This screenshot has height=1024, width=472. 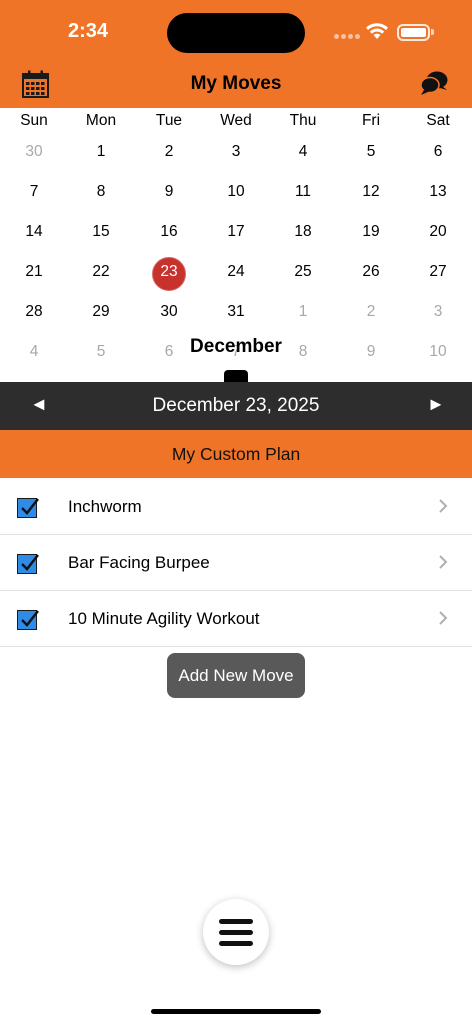 What do you see at coordinates (436, 404) in the screenshot?
I see `next-day-button: ►` at bounding box center [436, 404].